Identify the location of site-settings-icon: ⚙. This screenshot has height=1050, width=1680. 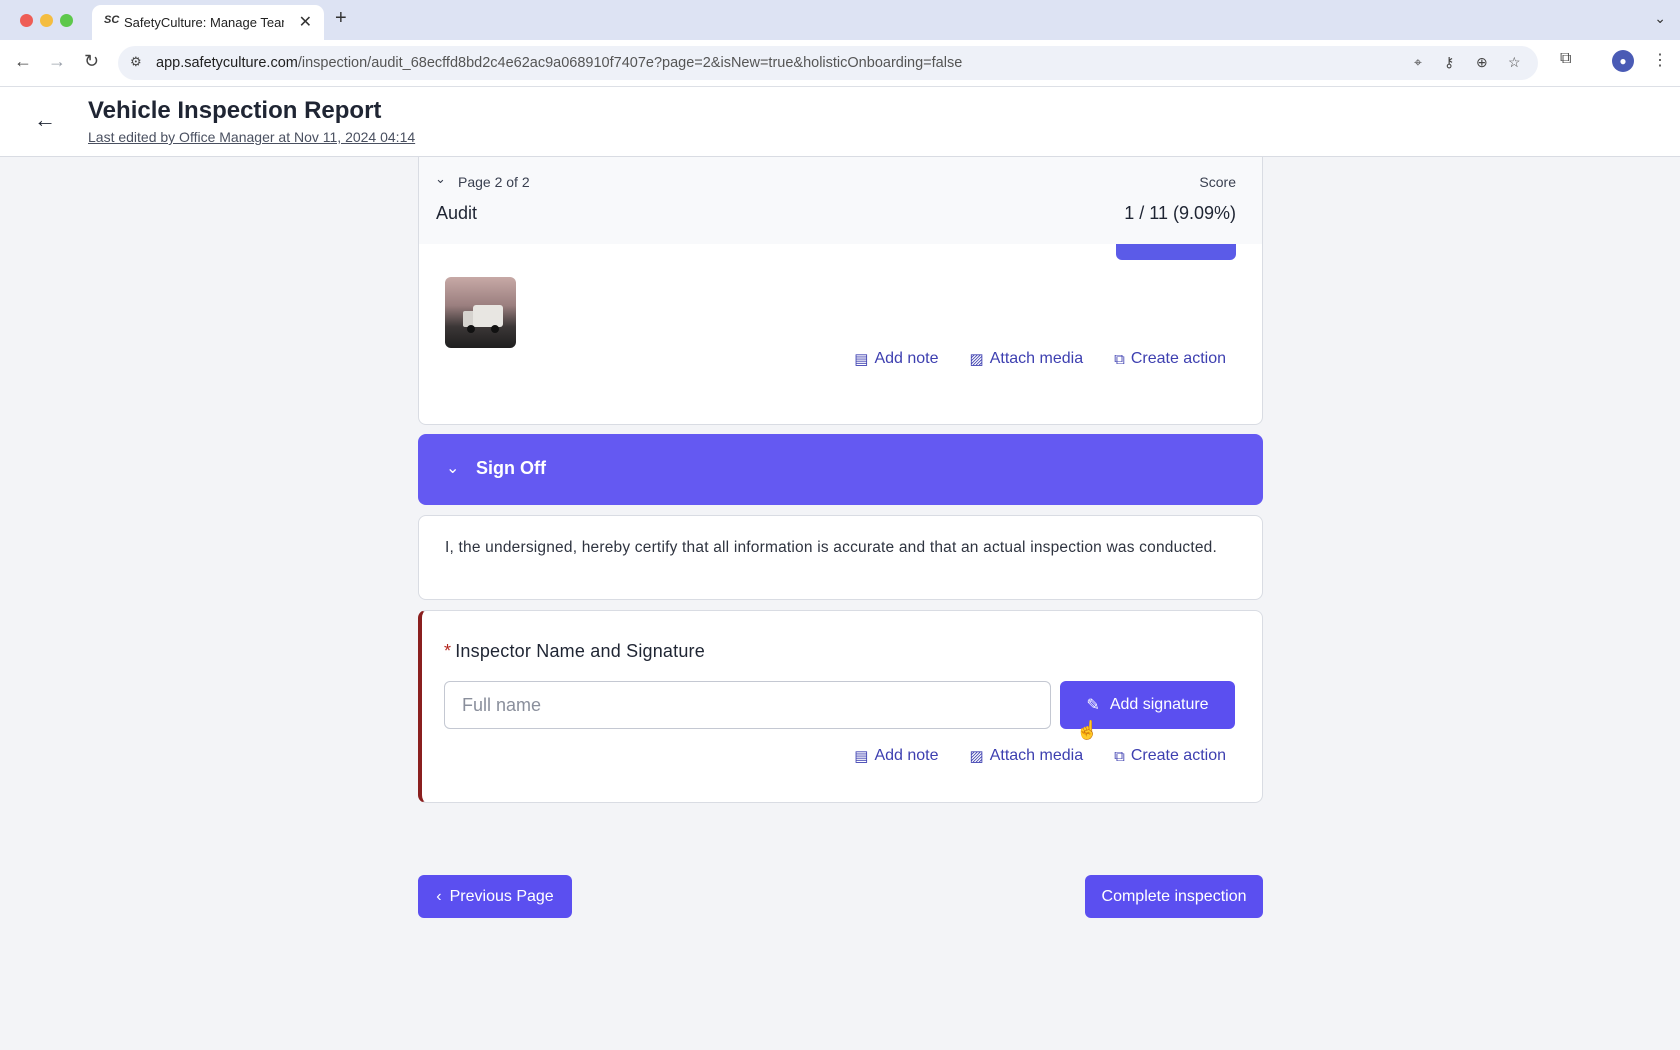
(136, 62).